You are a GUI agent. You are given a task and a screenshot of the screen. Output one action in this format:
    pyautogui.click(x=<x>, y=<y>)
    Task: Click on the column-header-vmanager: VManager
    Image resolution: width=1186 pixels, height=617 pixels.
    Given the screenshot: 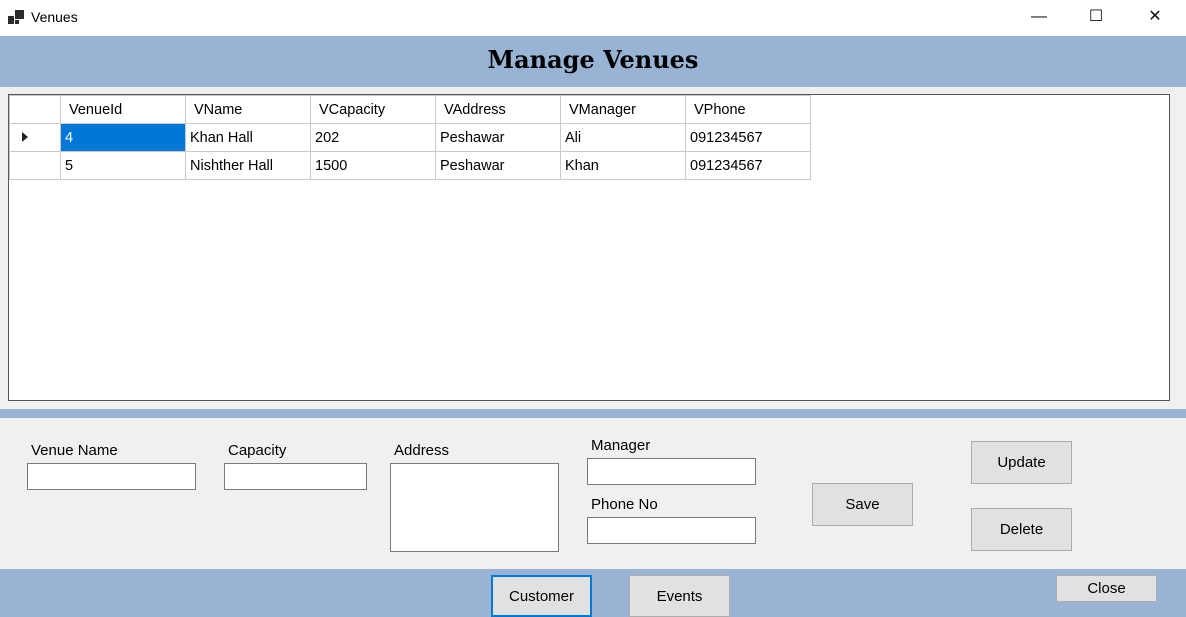 What is the action you would take?
    pyautogui.click(x=623, y=109)
    